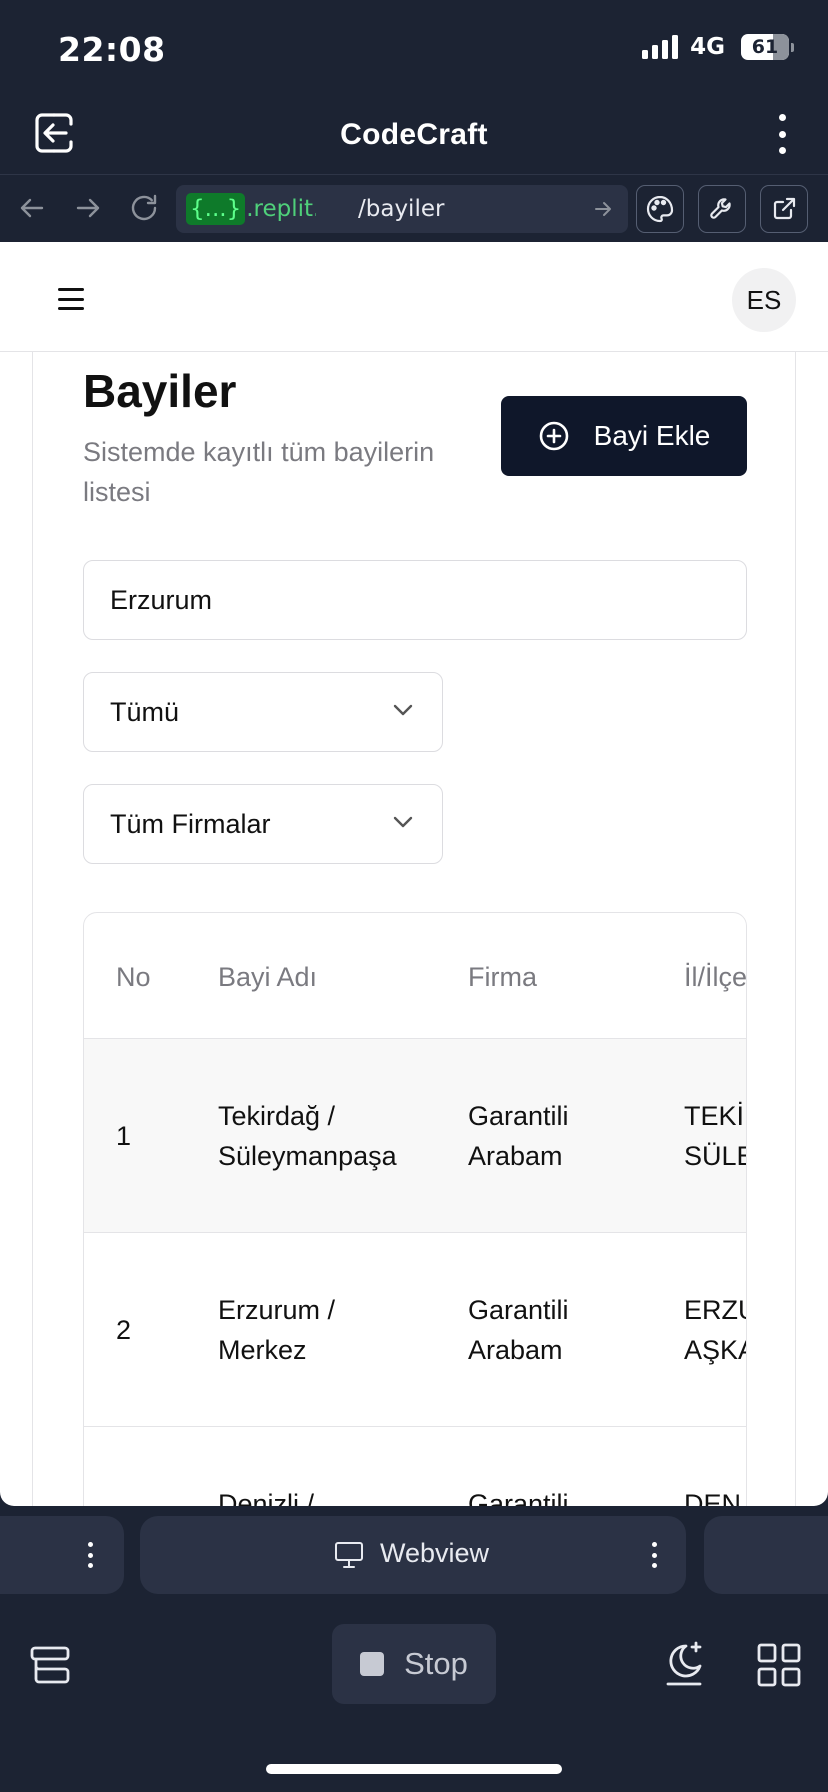 Image resolution: width=828 pixels, height=1792 pixels. Describe the element at coordinates (277, 1310) in the screenshot. I see `cell-name: Erzurum /` at that location.